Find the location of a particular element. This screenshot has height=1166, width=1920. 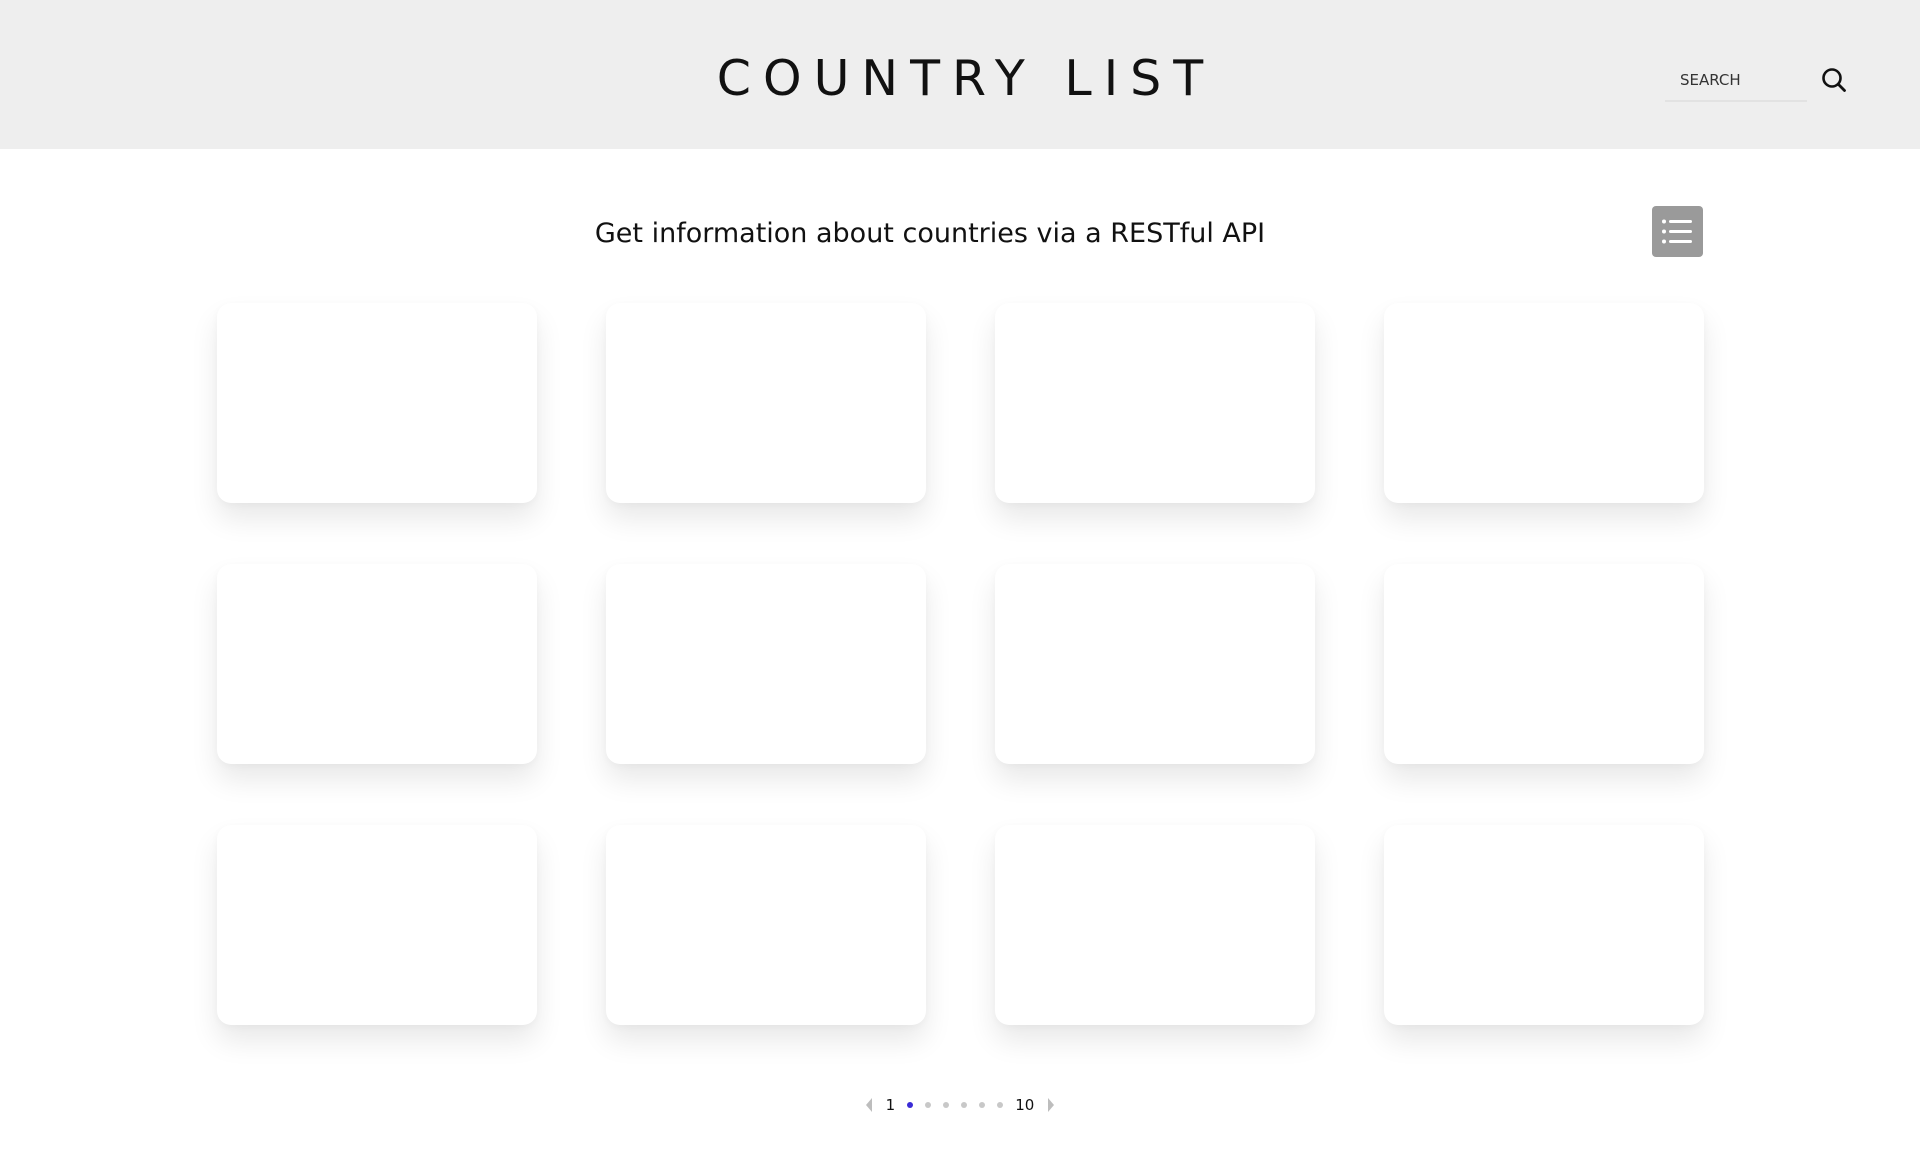

list-icon is located at coordinates (1677, 231).